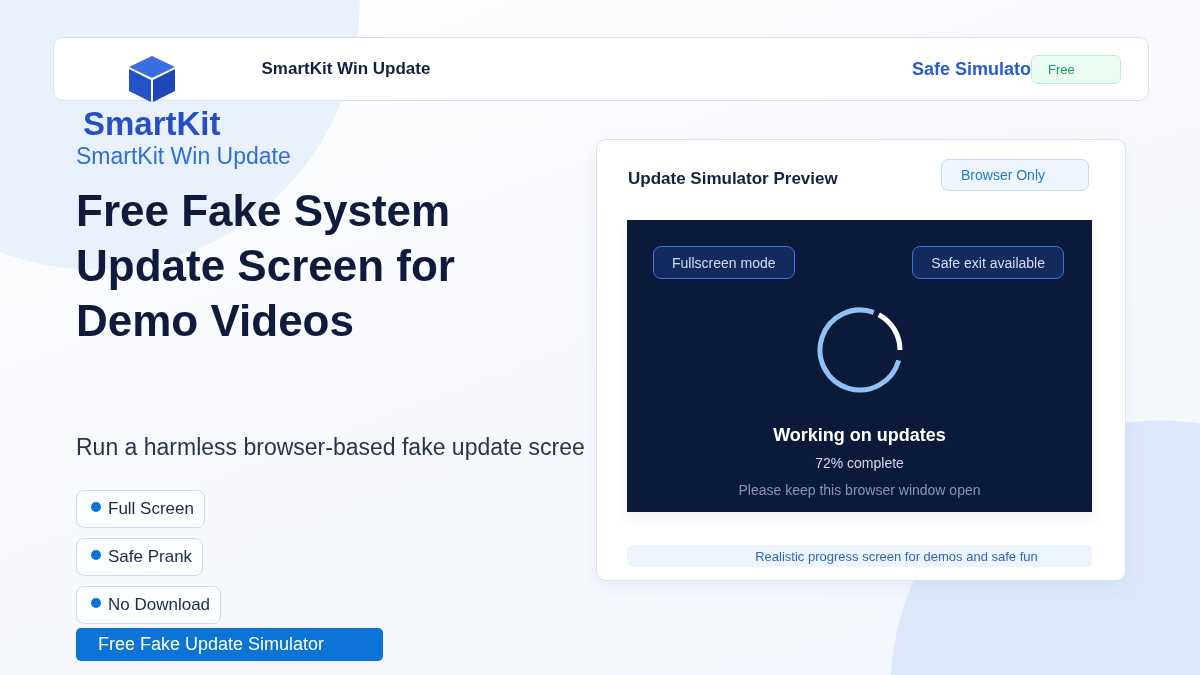 The width and height of the screenshot is (1200, 675). What do you see at coordinates (859, 490) in the screenshot?
I see `hint-text: Please keep this browser window open` at bounding box center [859, 490].